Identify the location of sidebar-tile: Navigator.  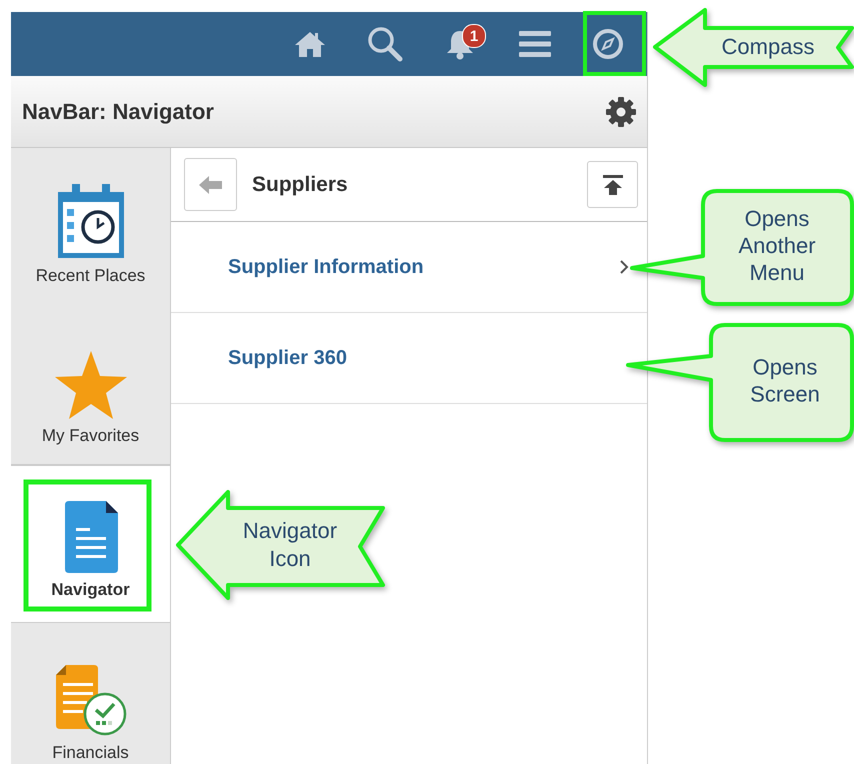
(90, 544).